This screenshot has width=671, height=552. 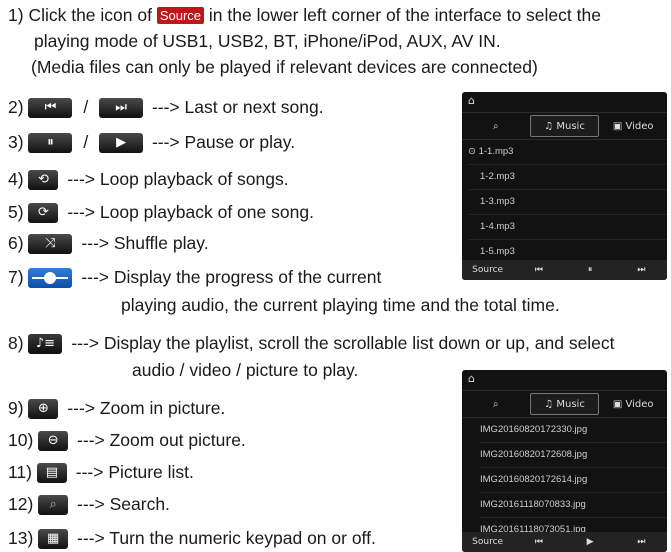 I want to click on keypad-icon: ▦, so click(x=53, y=539).